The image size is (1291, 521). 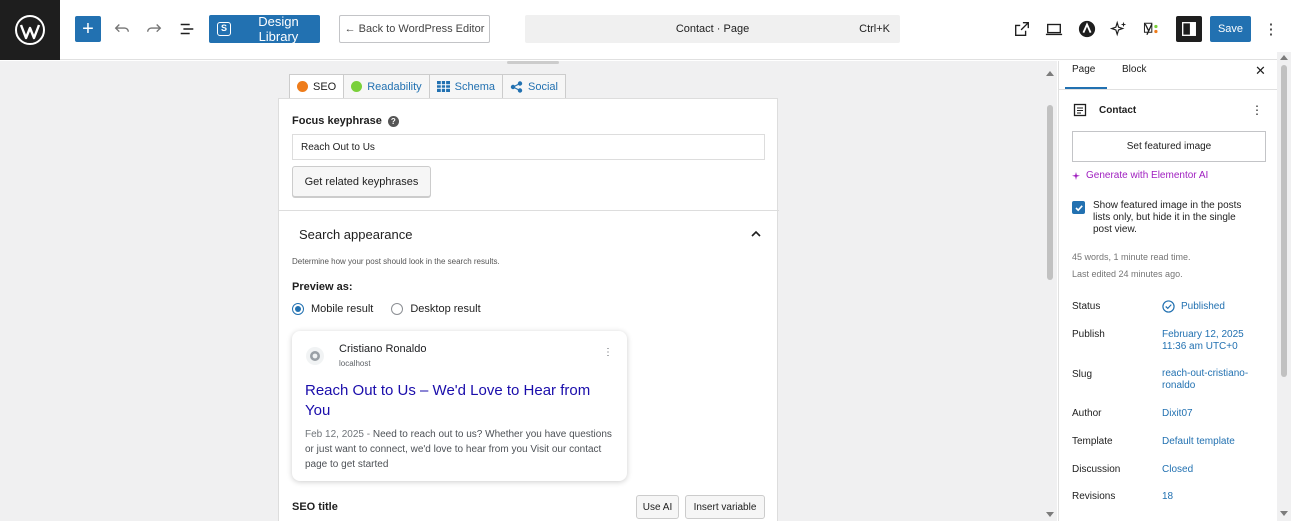 What do you see at coordinates (224, 29) in the screenshot?
I see `design-library-icon: S` at bounding box center [224, 29].